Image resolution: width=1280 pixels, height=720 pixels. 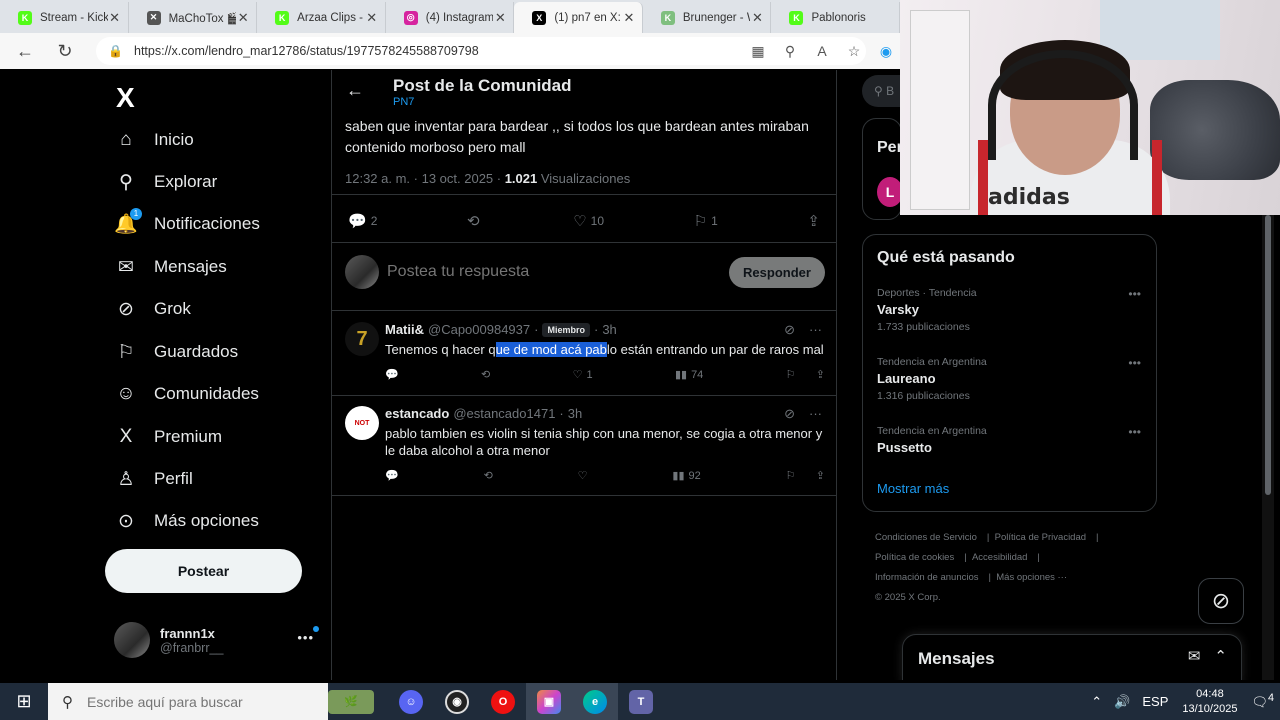 I want to click on new-message-icon: ✉, so click(x=1194, y=656).